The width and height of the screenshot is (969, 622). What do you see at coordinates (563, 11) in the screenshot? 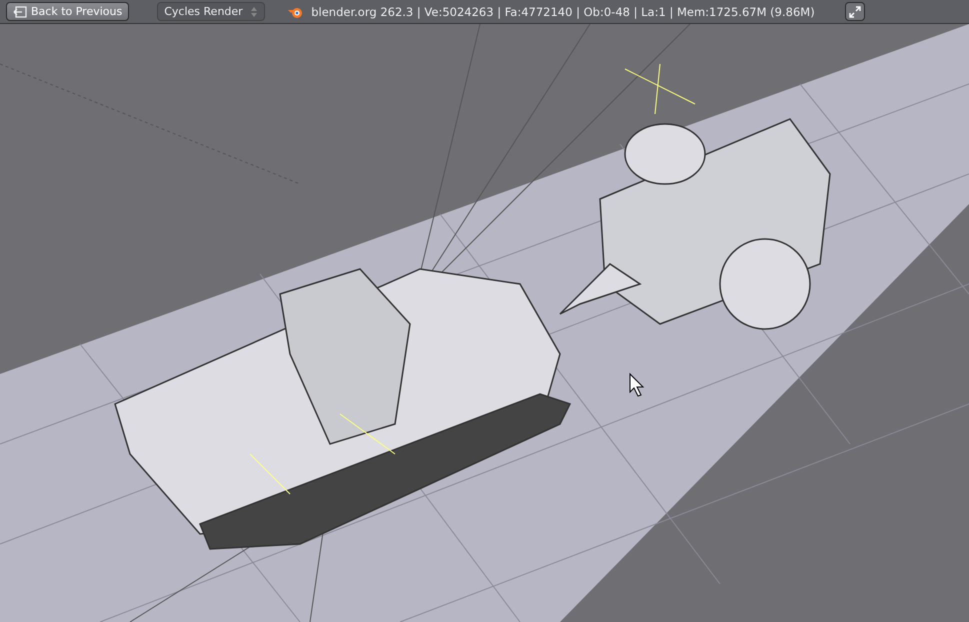
I see `scene-statistics: blender.org 262.3 | Ve:5024263 | Fa:4772140 | Ob:0-48 | La:1 | Mem:1725.67M (9.86M)` at bounding box center [563, 11].